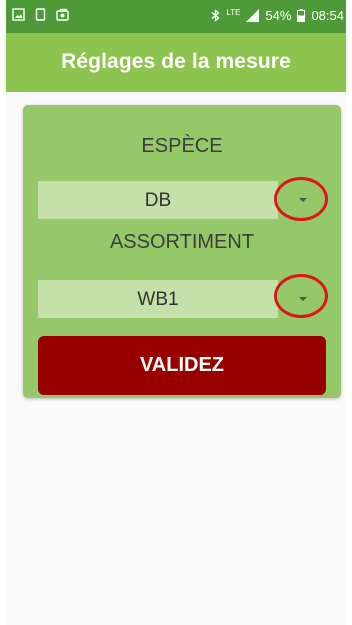 The width and height of the screenshot is (352, 625). I want to click on photo-icon, so click(62, 14).